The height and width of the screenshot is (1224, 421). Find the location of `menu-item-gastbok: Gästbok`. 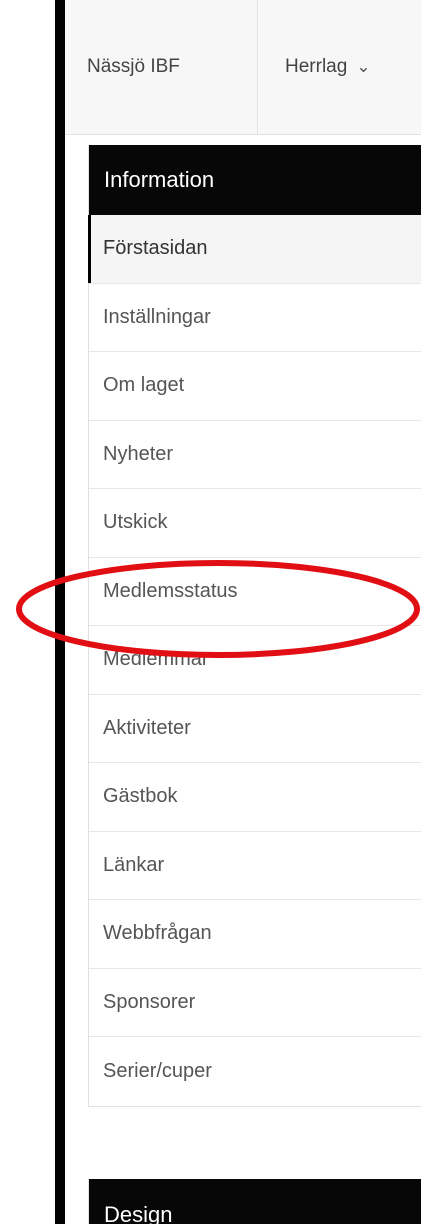

menu-item-gastbok: Gästbok is located at coordinates (255, 797).